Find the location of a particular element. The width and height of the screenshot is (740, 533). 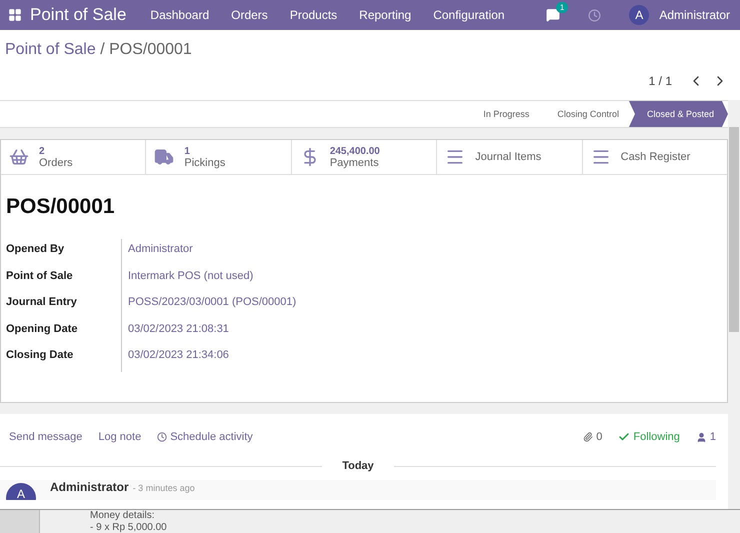

message-author: Administrator is located at coordinates (89, 487).